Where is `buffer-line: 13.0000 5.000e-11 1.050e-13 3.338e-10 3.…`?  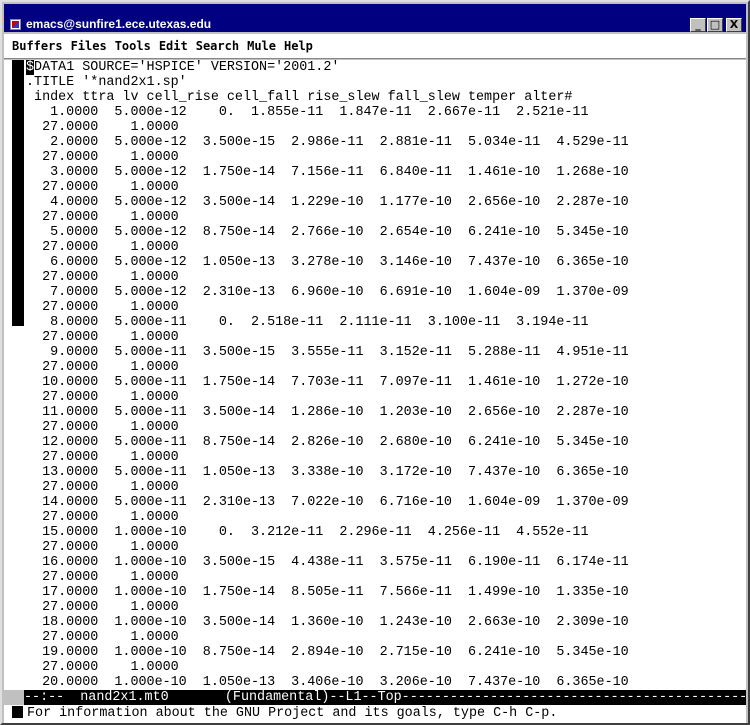 buffer-line: 13.0000 5.000e-11 1.050e-13 3.338e-10 3.… is located at coordinates (327, 472).